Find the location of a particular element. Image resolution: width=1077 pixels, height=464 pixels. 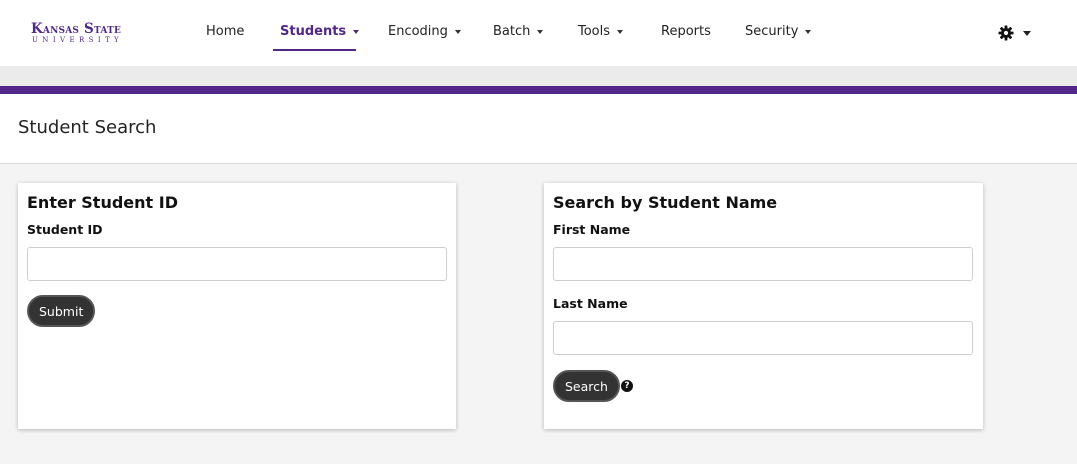

nav-batch: Batch is located at coordinates (518, 31).